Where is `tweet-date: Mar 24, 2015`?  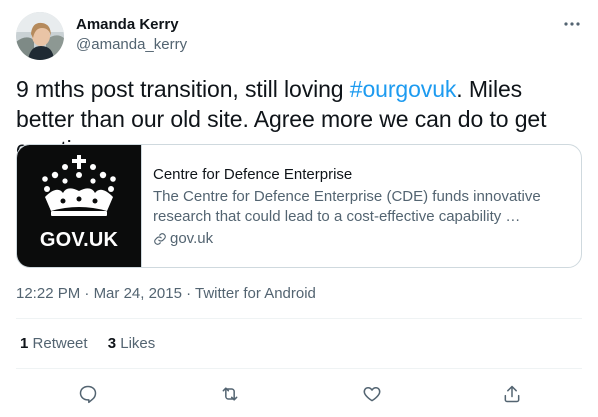 tweet-date: Mar 24, 2015 is located at coordinates (138, 293).